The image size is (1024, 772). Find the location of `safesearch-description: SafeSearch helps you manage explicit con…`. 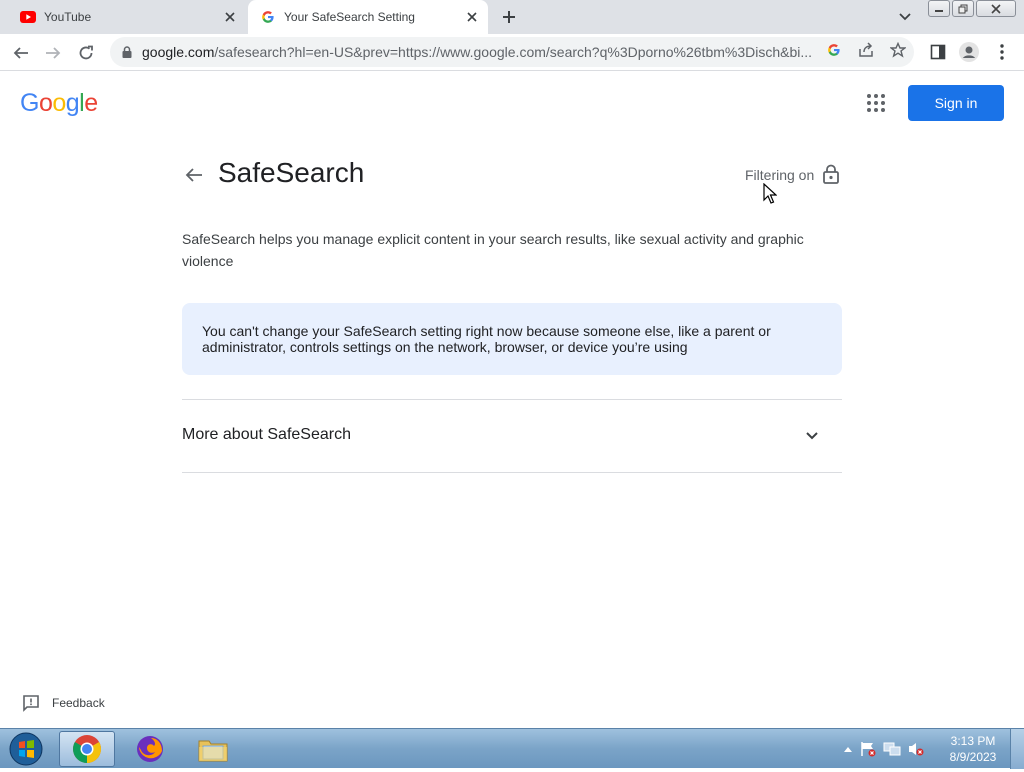

safesearch-description: SafeSearch helps you manage explicit con… is located at coordinates (493, 250).